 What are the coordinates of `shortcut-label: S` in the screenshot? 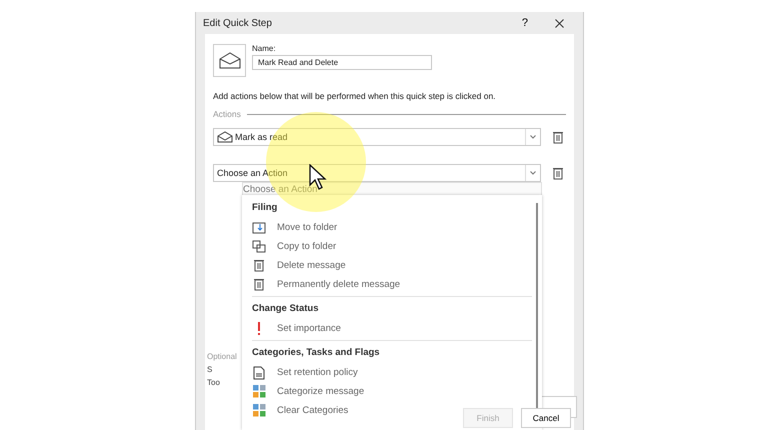 It's located at (210, 369).